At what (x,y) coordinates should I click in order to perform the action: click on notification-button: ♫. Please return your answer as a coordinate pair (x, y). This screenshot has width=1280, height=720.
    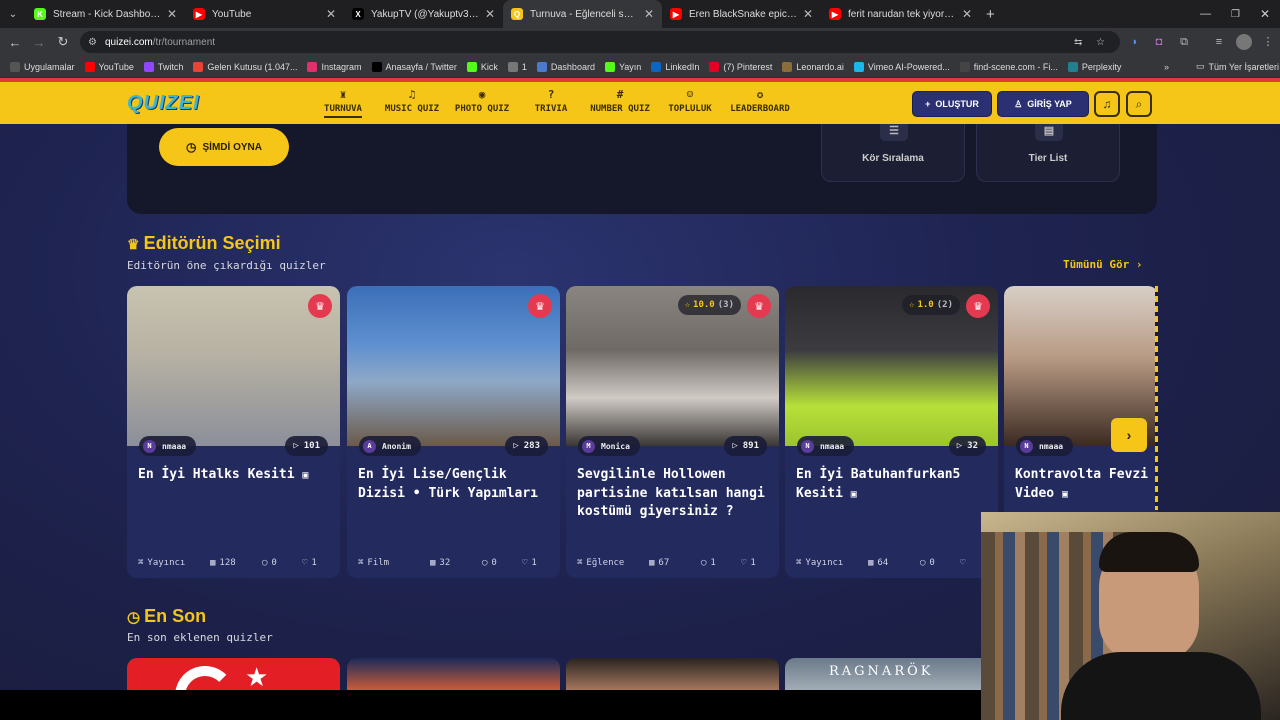
    Looking at the image, I should click on (1107, 104).